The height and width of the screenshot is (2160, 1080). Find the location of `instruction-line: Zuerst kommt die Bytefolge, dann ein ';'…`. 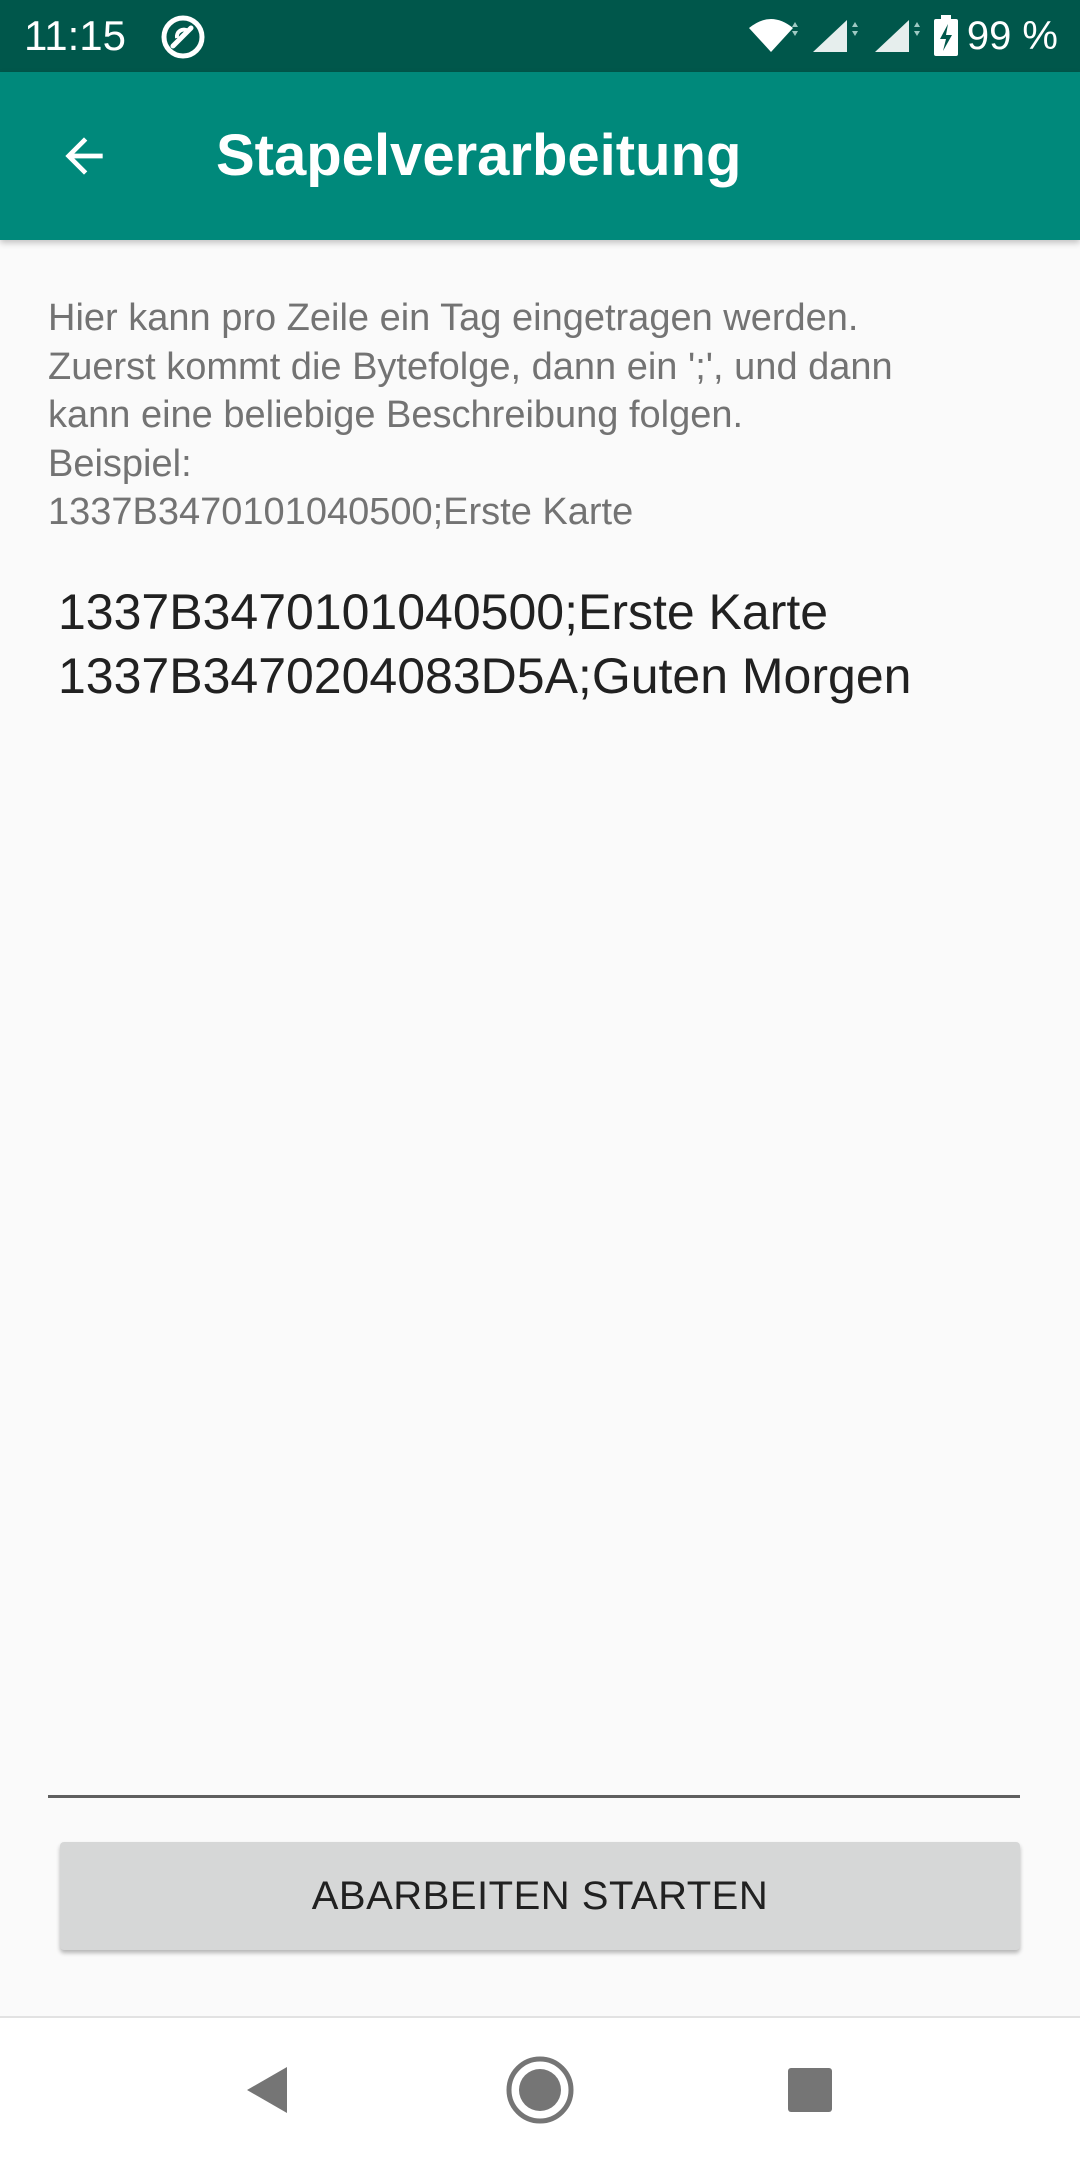

instruction-line: Zuerst kommt die Bytefolge, dann ein ';'… is located at coordinates (470, 366).